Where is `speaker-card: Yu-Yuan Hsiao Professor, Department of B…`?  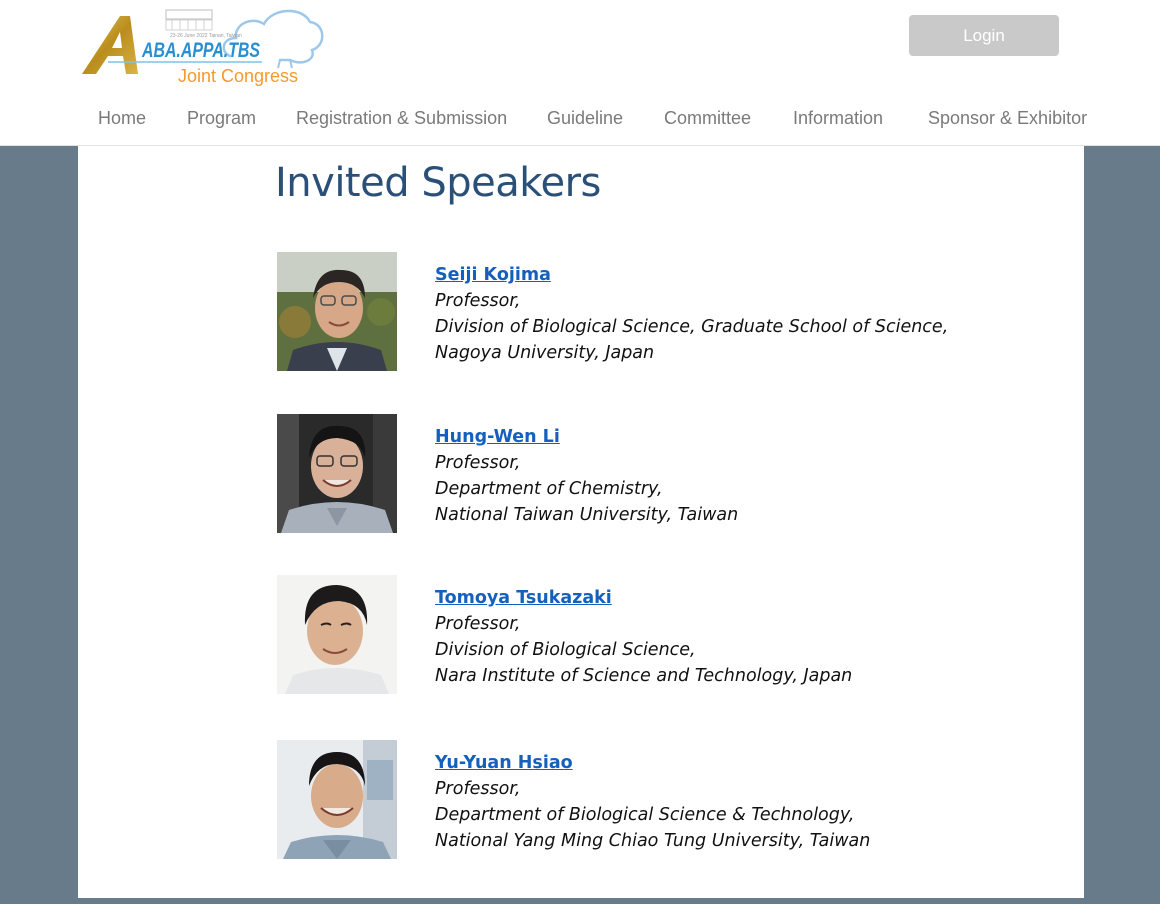
speaker-card: Yu-Yuan Hsiao Professor, Department of B… is located at coordinates (637, 800).